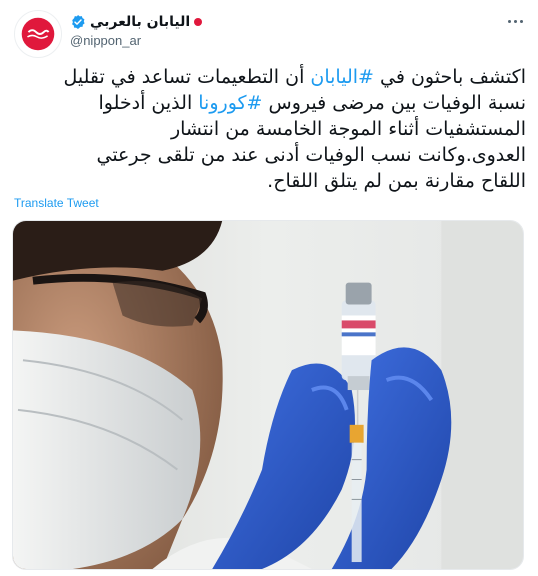 The width and height of the screenshot is (538, 576). Describe the element at coordinates (187, 77) in the screenshot. I see `tweet-text-segment: أن التطعيمات تساعد في تقليل` at that location.